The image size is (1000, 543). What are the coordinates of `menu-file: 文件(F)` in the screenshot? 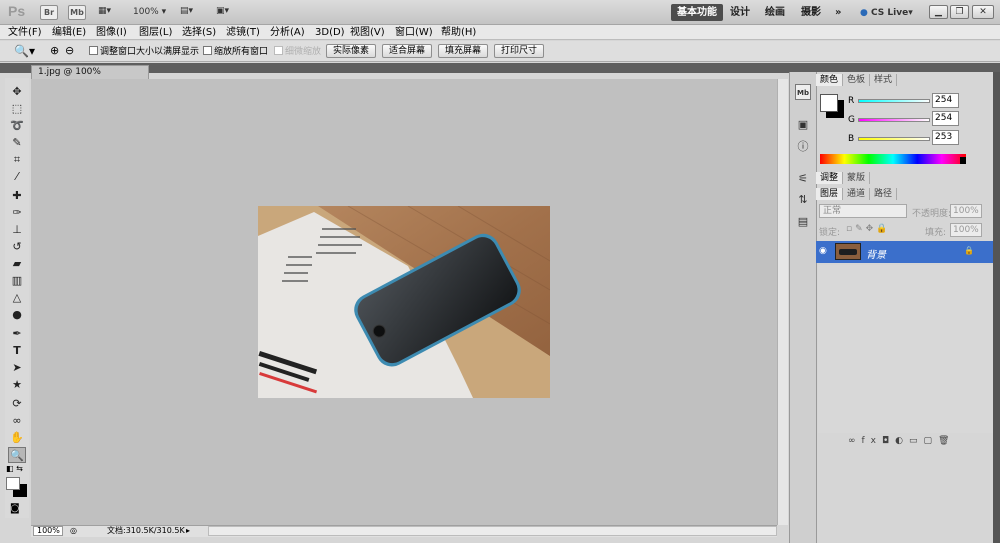 It's located at (25, 32).